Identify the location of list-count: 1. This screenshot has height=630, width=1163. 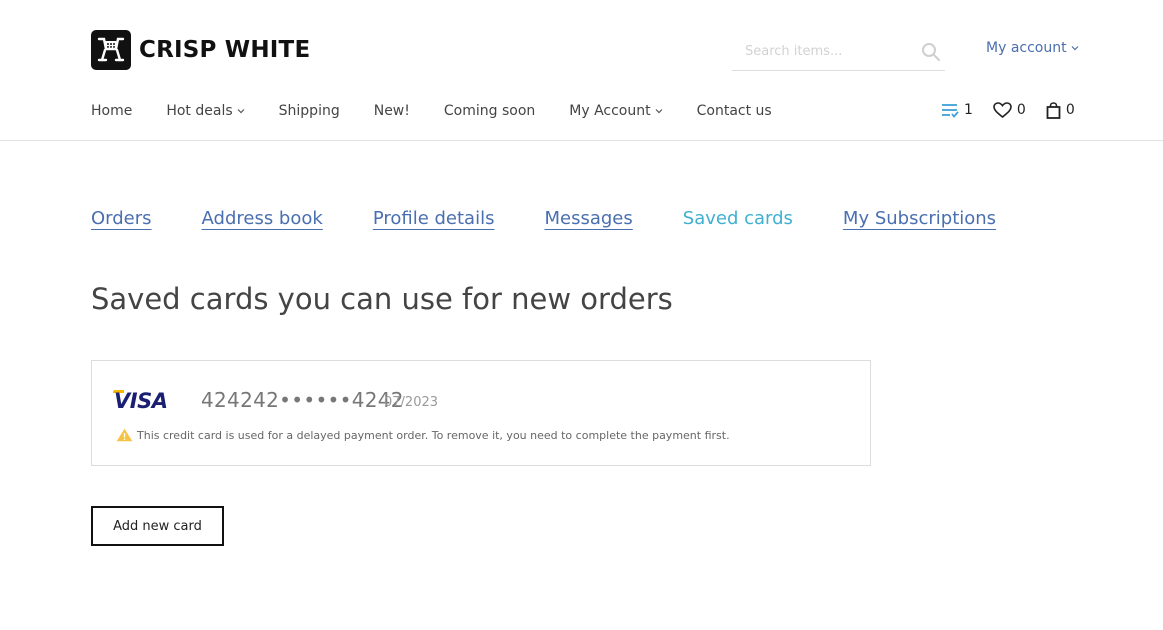
(968, 110).